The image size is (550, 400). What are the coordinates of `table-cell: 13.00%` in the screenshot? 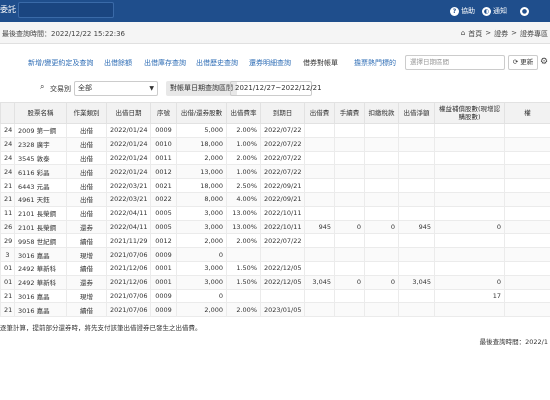 It's located at (243, 213).